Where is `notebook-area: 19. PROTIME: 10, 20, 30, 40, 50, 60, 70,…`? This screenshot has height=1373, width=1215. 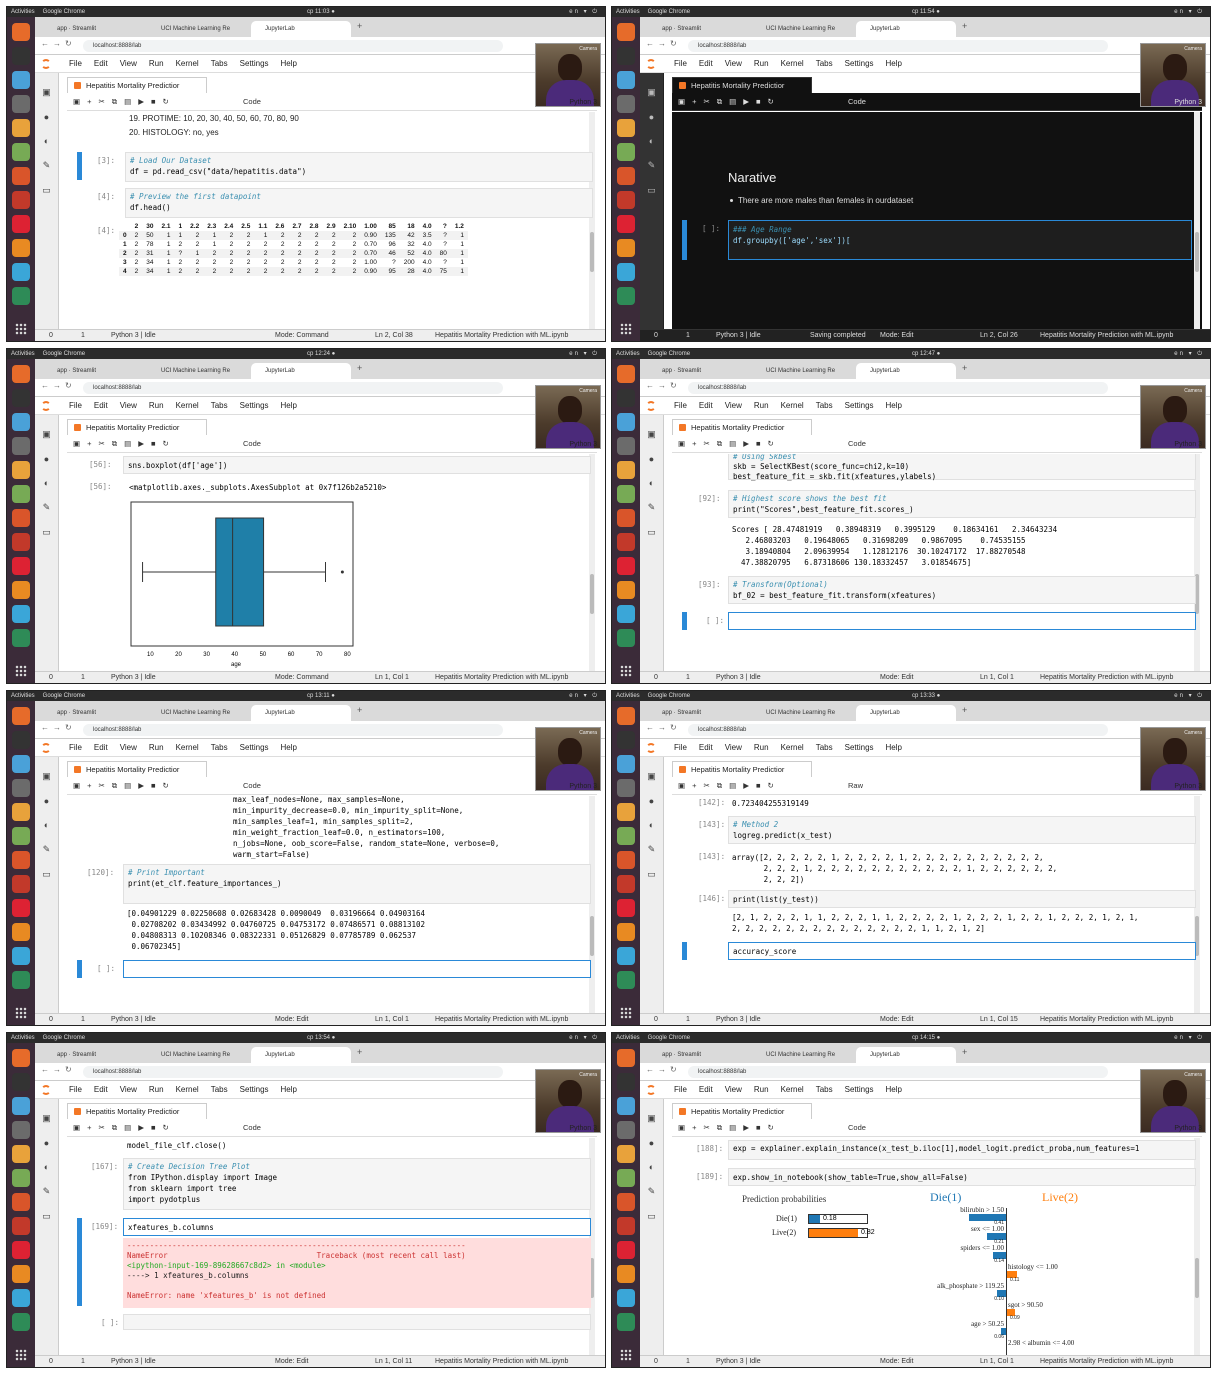
notebook-area: 19. PROTIME: 10, 20, 30, 40, 50, 60, 70,… is located at coordinates (332, 220).